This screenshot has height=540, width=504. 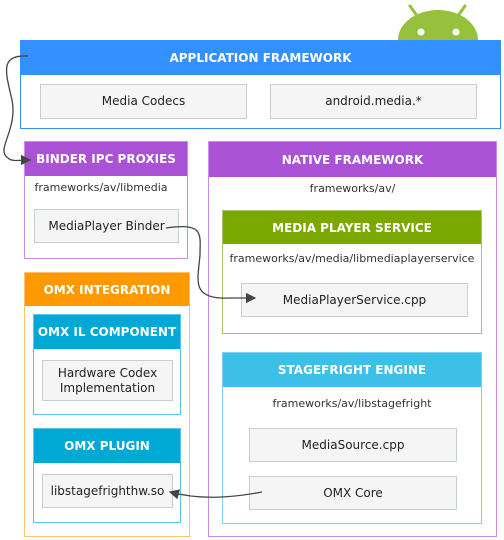 What do you see at coordinates (352, 403) in the screenshot?
I see `stagefright-path: frameworks/av/libstagefright` at bounding box center [352, 403].